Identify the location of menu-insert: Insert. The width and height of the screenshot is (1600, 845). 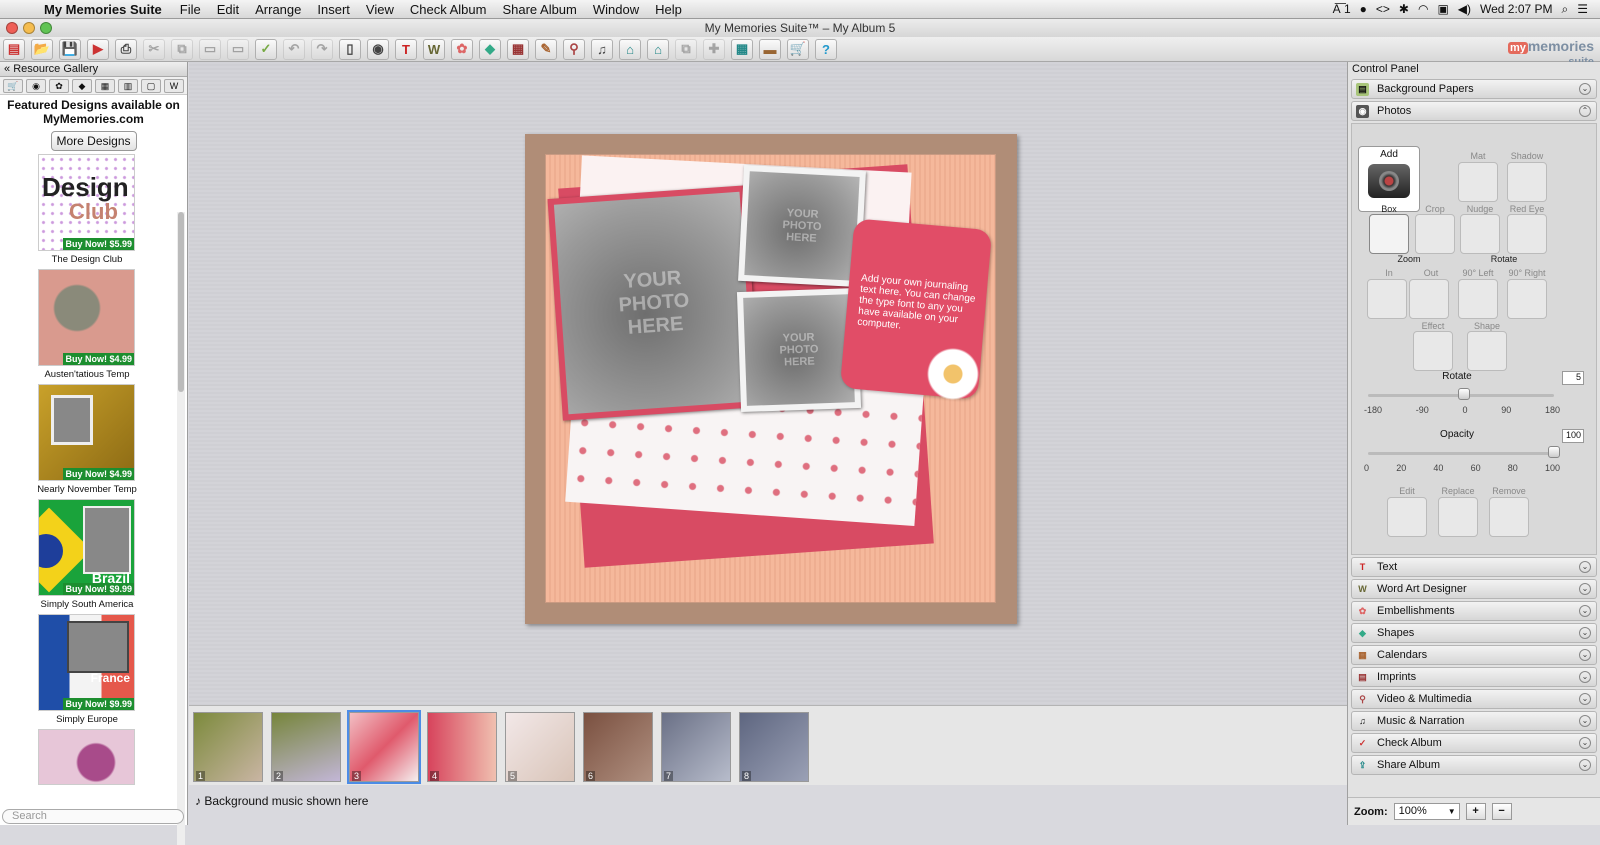
(333, 9).